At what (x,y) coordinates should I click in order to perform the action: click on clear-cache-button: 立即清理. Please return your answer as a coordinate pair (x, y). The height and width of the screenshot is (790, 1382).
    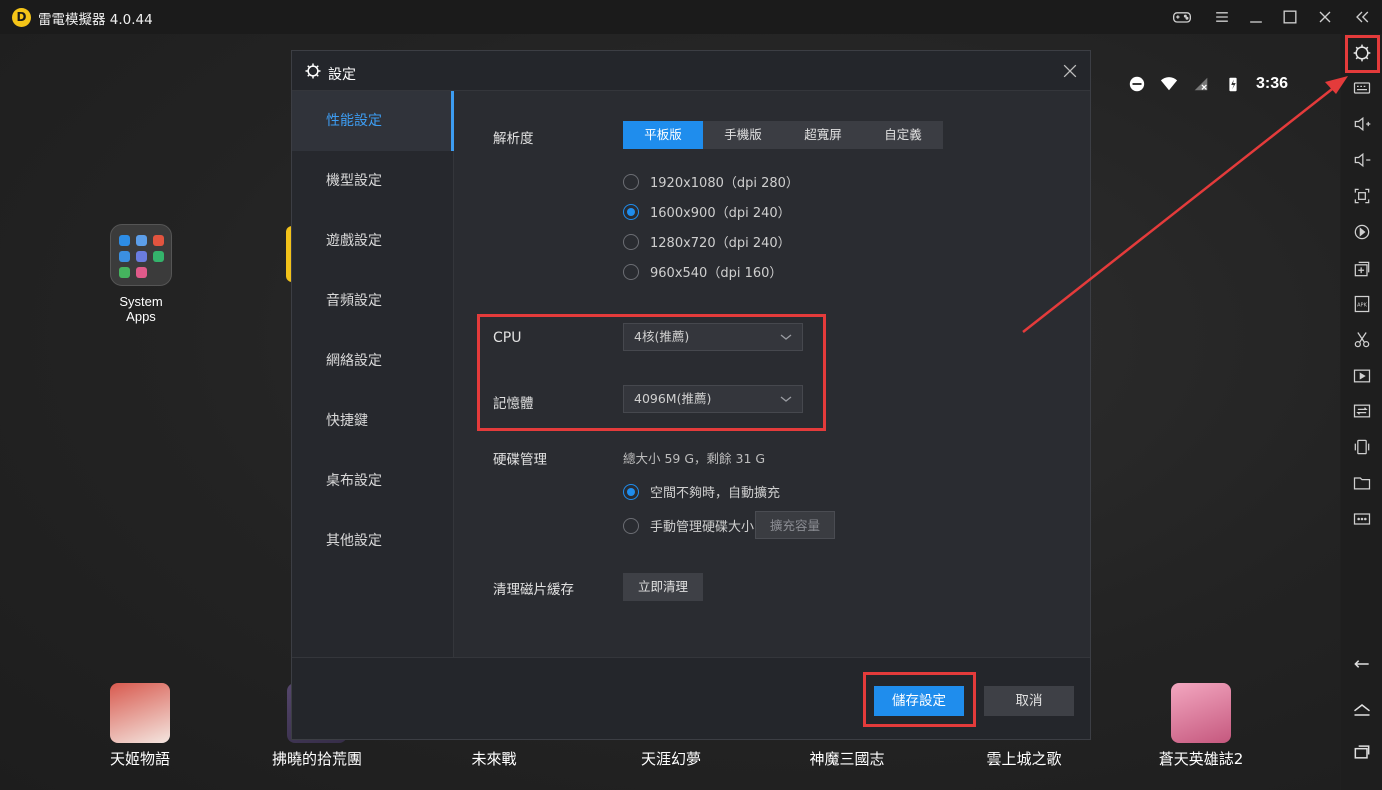
    Looking at the image, I should click on (663, 587).